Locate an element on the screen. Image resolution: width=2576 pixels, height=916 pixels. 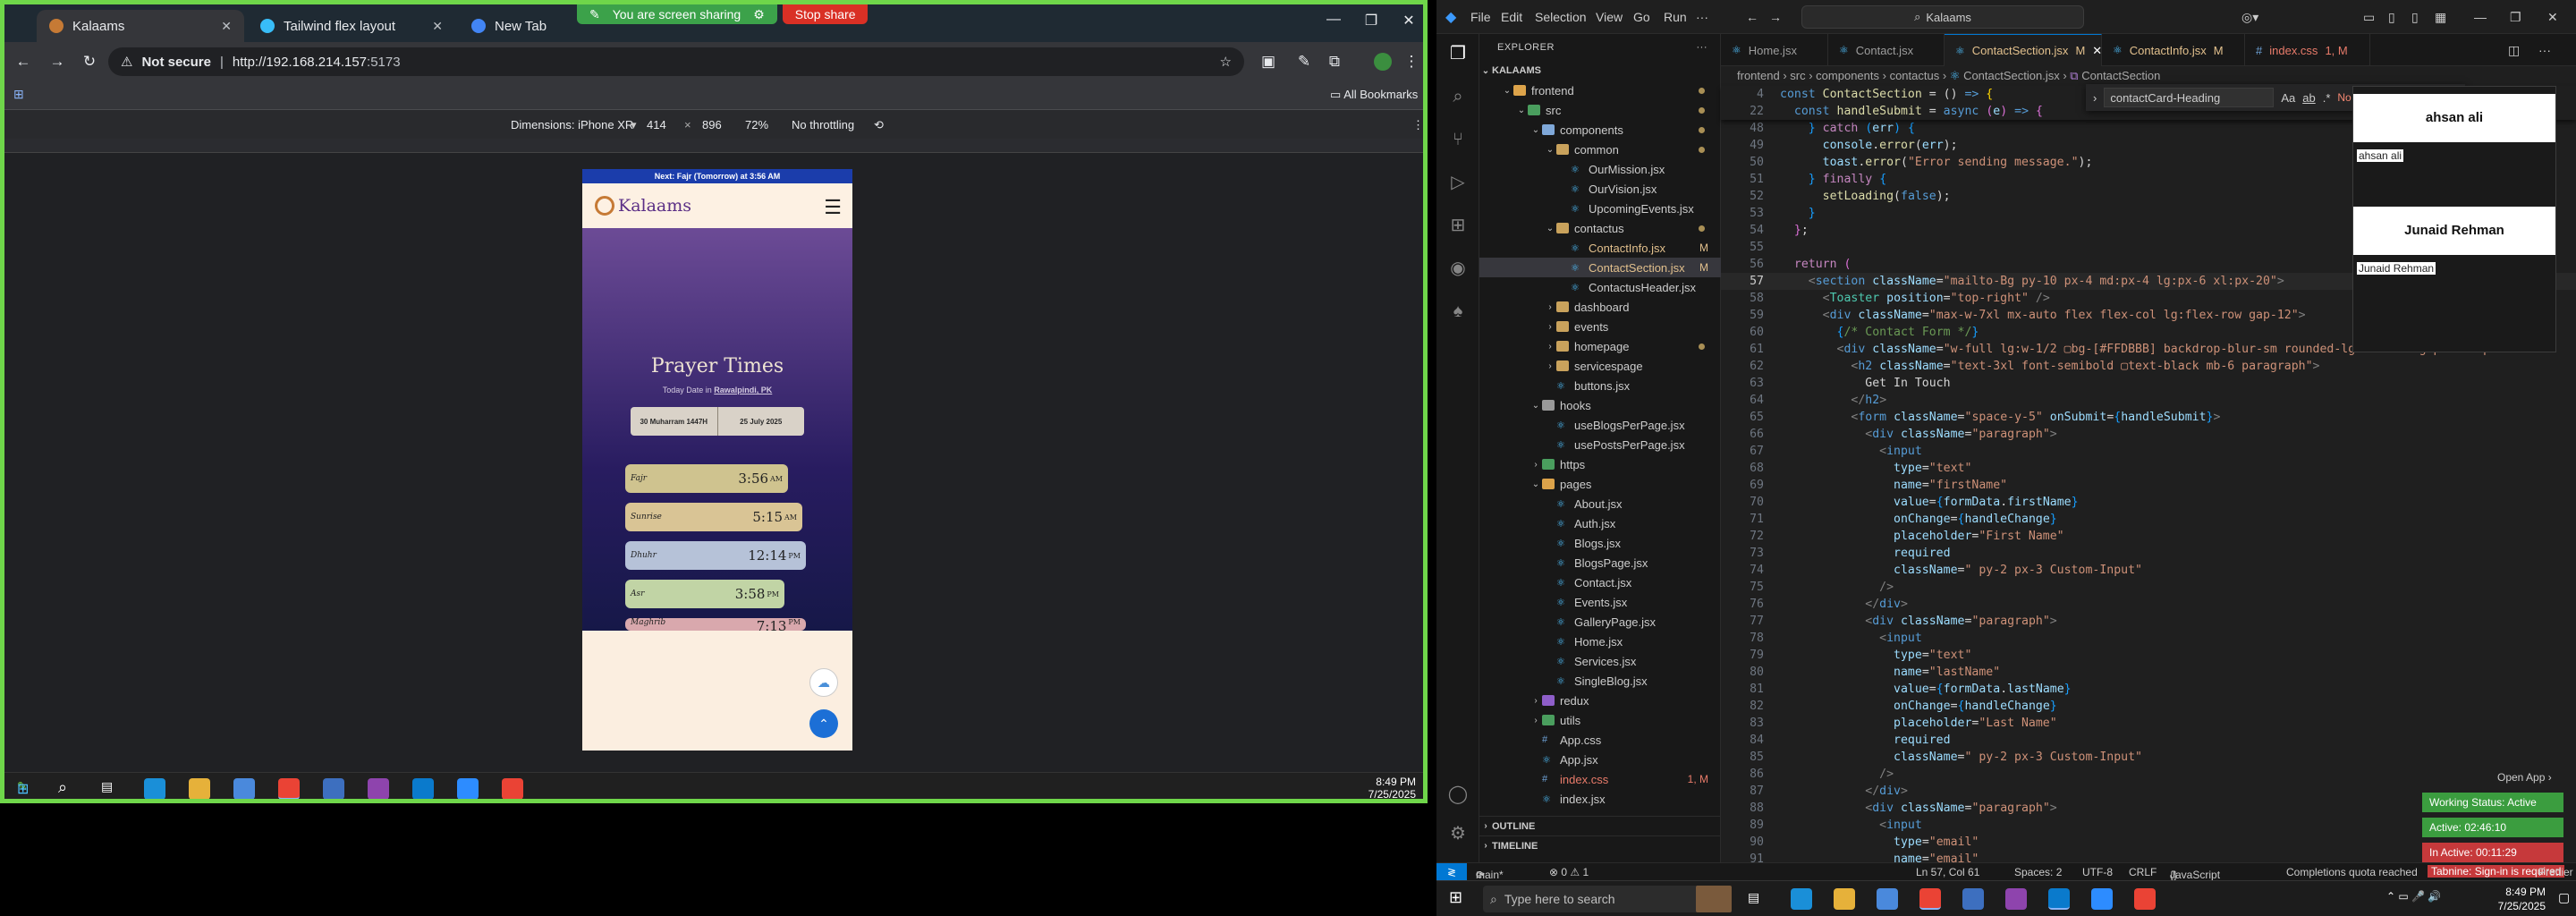
tree-folder: › events is located at coordinates (1600, 326).